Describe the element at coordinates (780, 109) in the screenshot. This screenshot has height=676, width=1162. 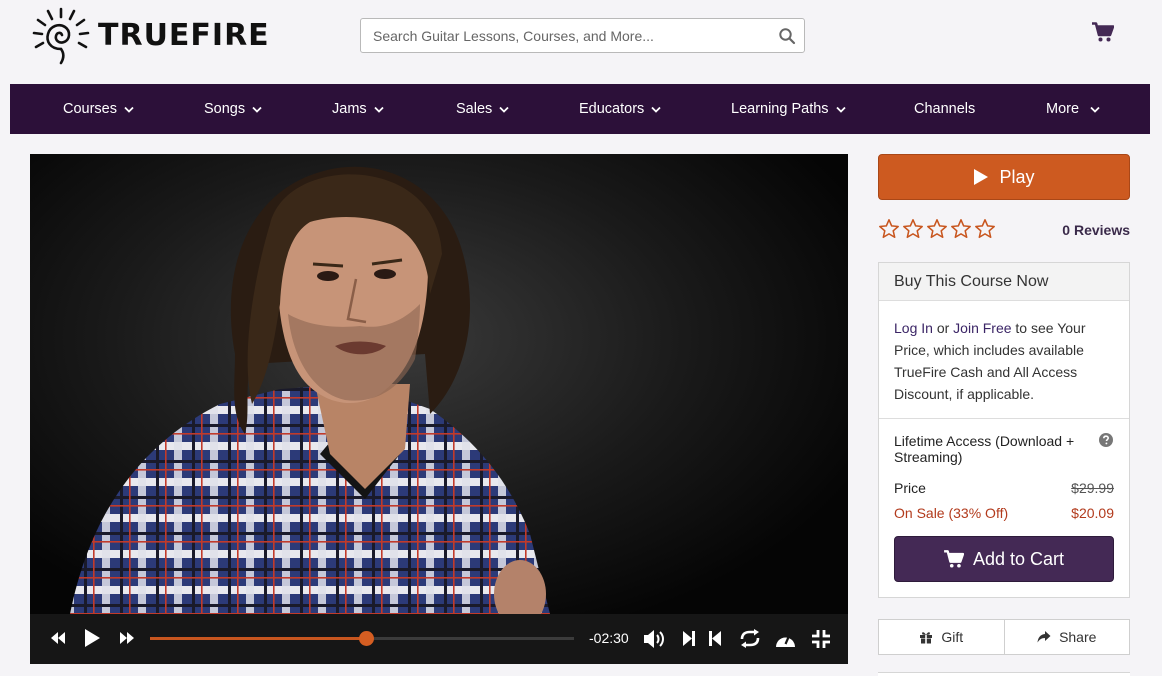
I see `nav-item-label: Learning Paths` at that location.